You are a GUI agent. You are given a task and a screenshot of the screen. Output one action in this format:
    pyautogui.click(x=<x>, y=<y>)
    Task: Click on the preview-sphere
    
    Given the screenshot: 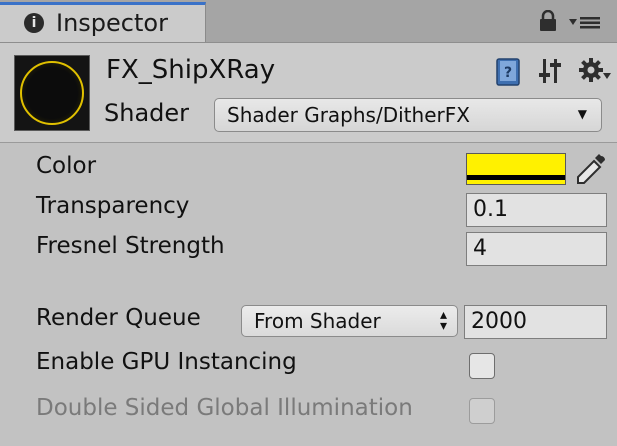 What is the action you would take?
    pyautogui.click(x=52, y=93)
    